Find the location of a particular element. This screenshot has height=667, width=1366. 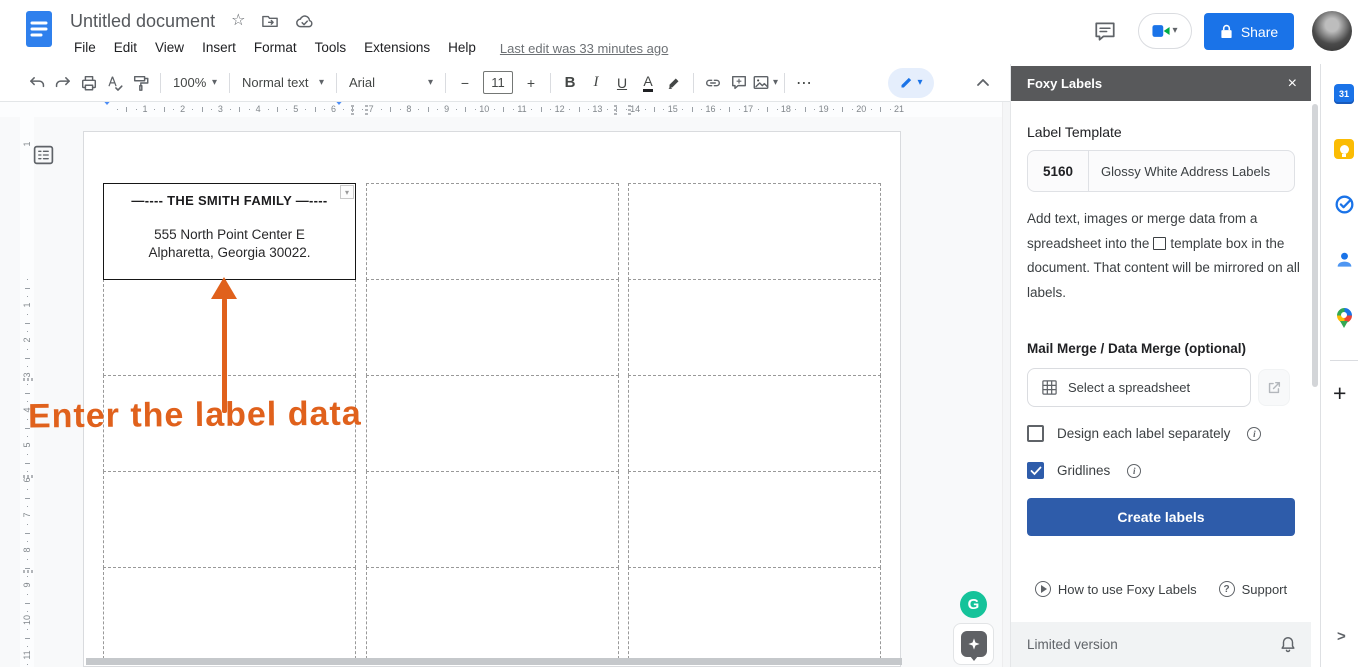

font-size-input: 11 is located at coordinates (498, 82).